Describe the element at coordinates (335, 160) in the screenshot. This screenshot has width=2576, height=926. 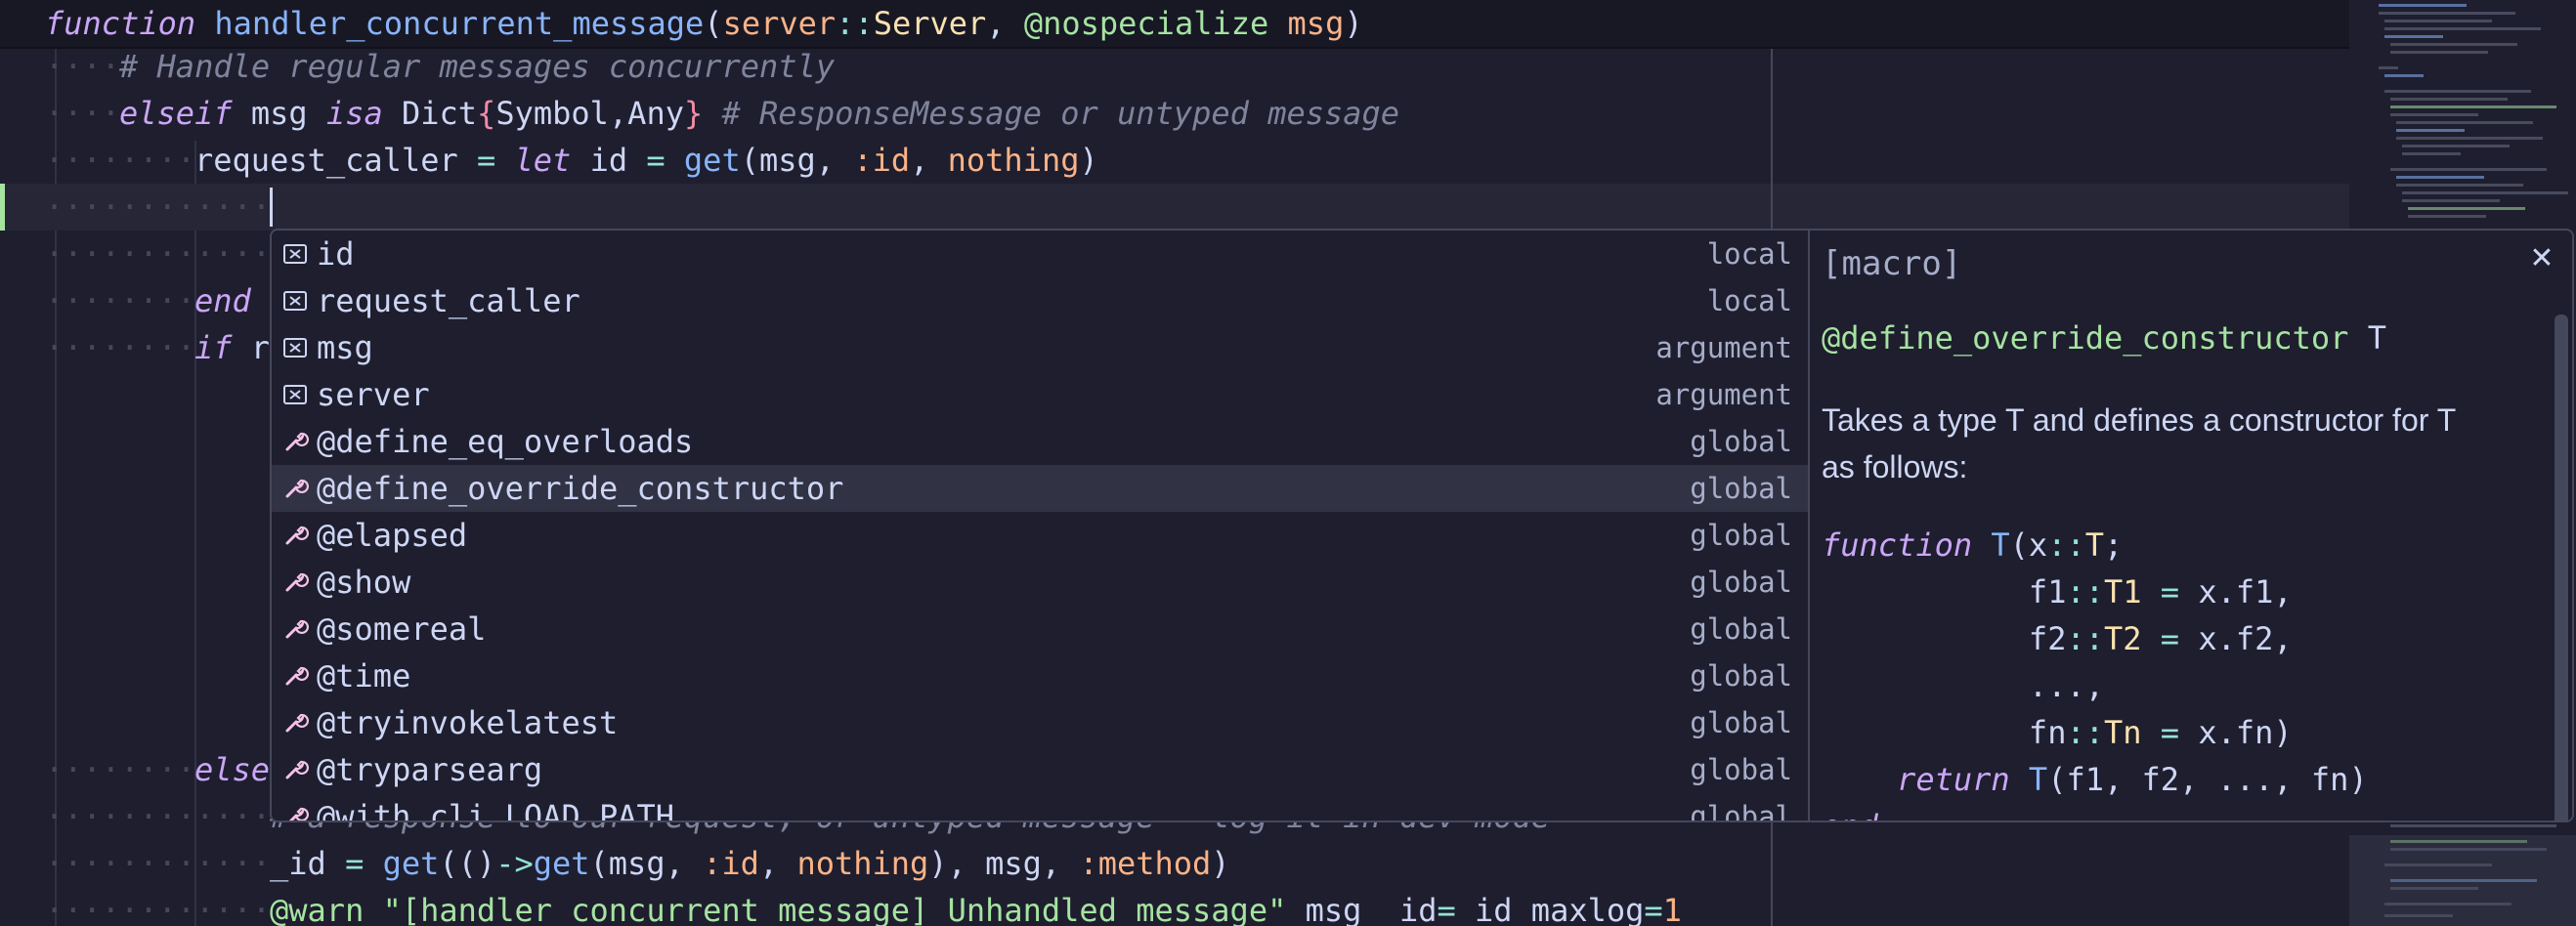
I see `code-text: request_caller` at that location.